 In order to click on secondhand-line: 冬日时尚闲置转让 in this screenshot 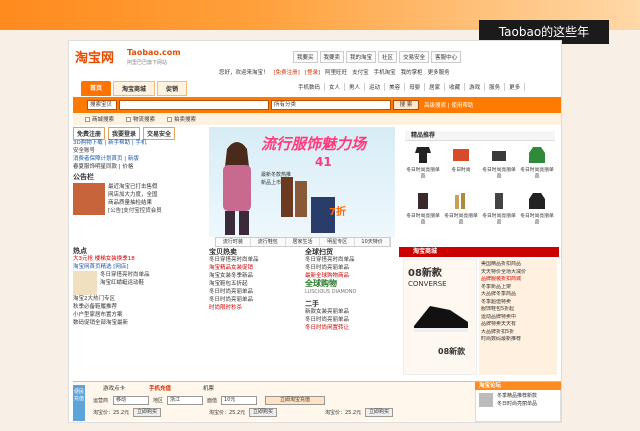, I will do `click(351, 328)`.